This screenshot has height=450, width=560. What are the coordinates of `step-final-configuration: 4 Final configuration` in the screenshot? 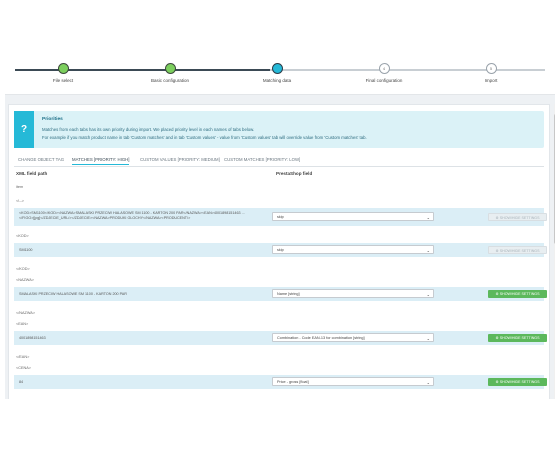 It's located at (384, 73).